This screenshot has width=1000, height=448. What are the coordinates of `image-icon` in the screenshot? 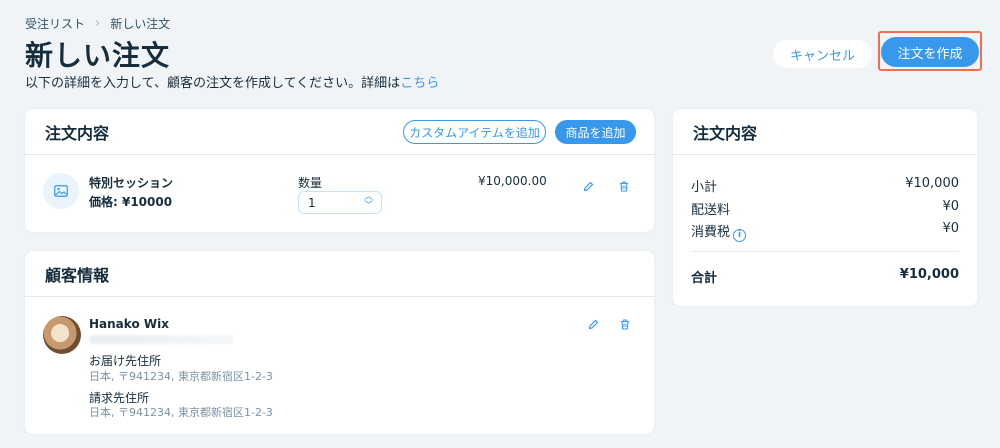 It's located at (61, 191).